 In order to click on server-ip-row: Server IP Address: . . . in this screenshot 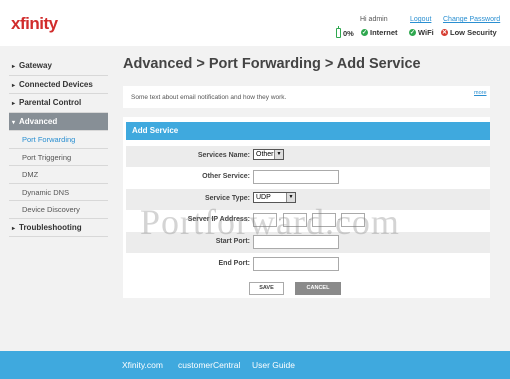, I will do `click(308, 220)`.